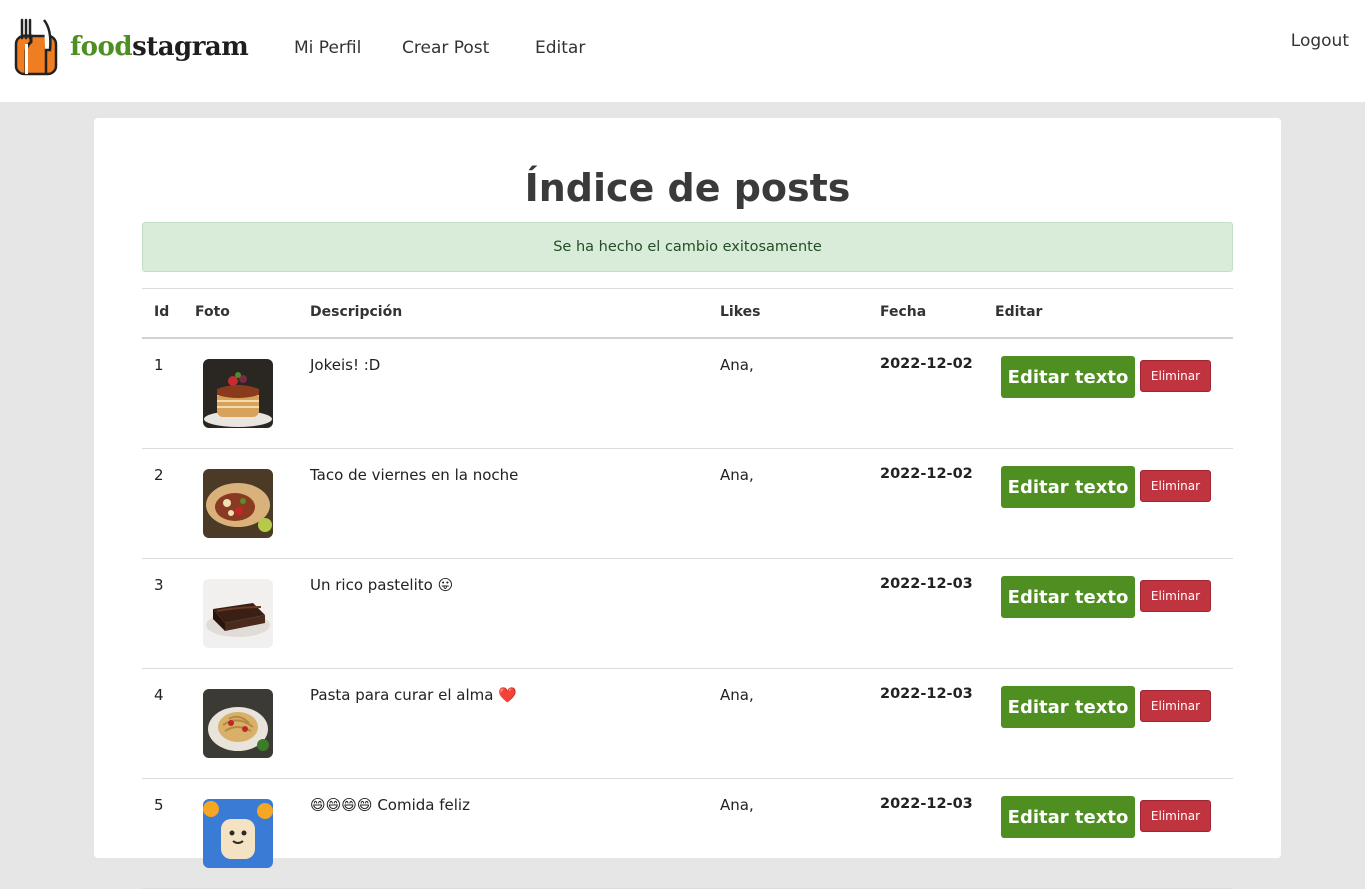  I want to click on post-thumbnail-pasta, so click(238, 723).